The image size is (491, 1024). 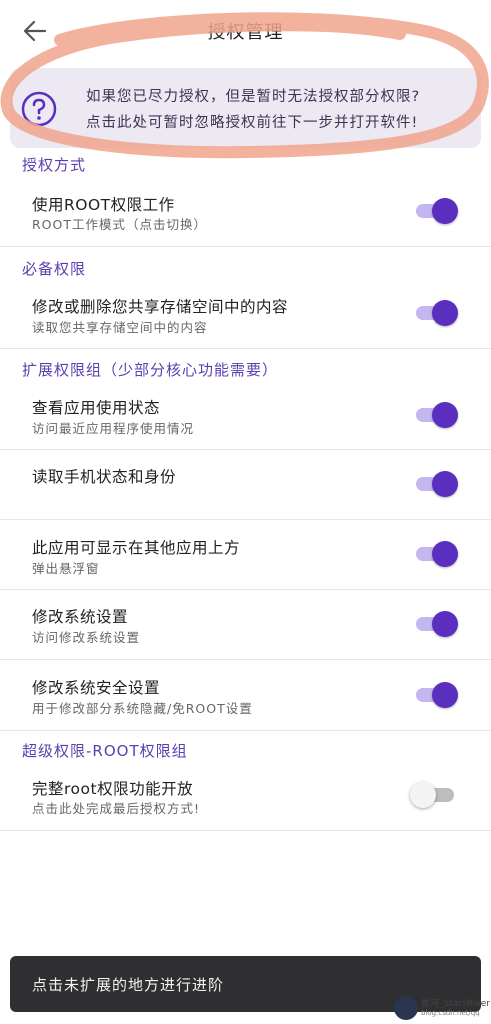 I want to click on setting-title: 此应用可显示在其他应用上方, so click(x=136, y=548).